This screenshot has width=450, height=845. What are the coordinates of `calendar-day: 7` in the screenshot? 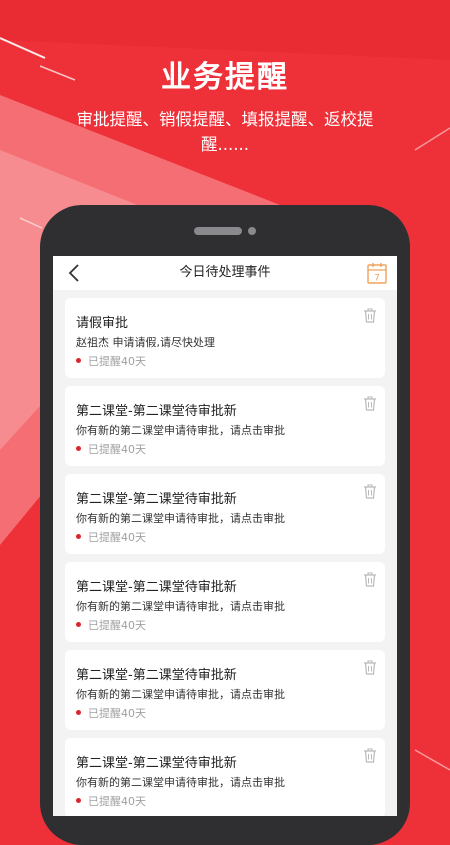 It's located at (377, 279).